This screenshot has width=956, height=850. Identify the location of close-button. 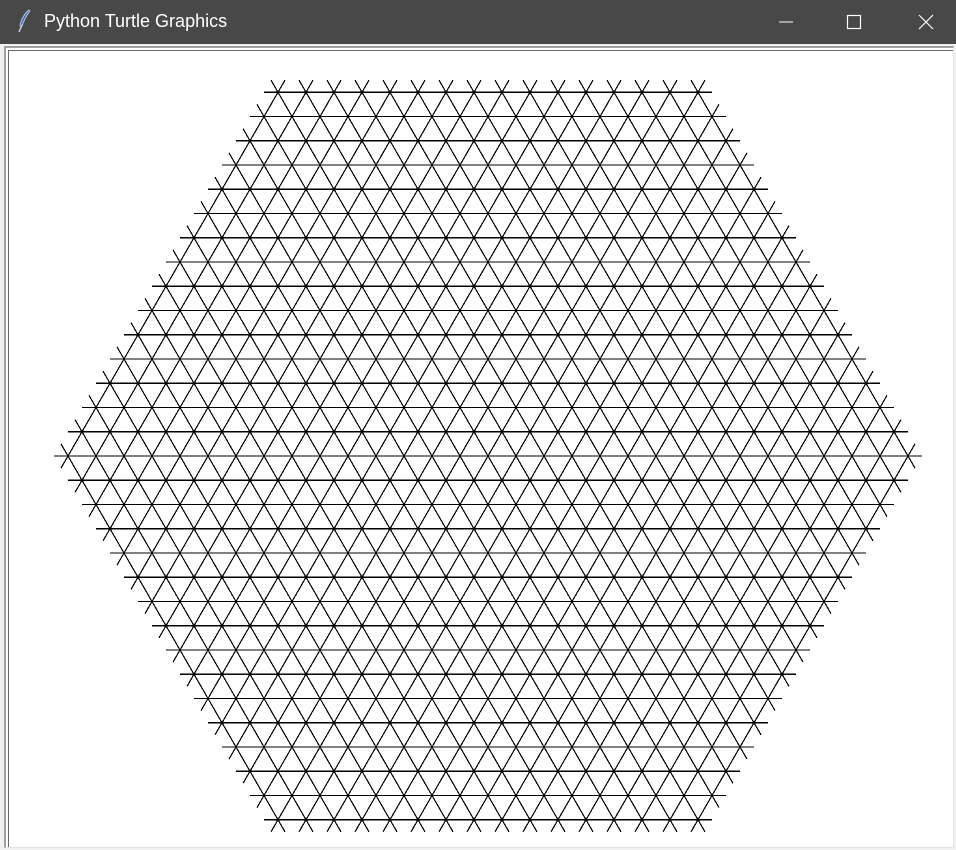
(926, 22).